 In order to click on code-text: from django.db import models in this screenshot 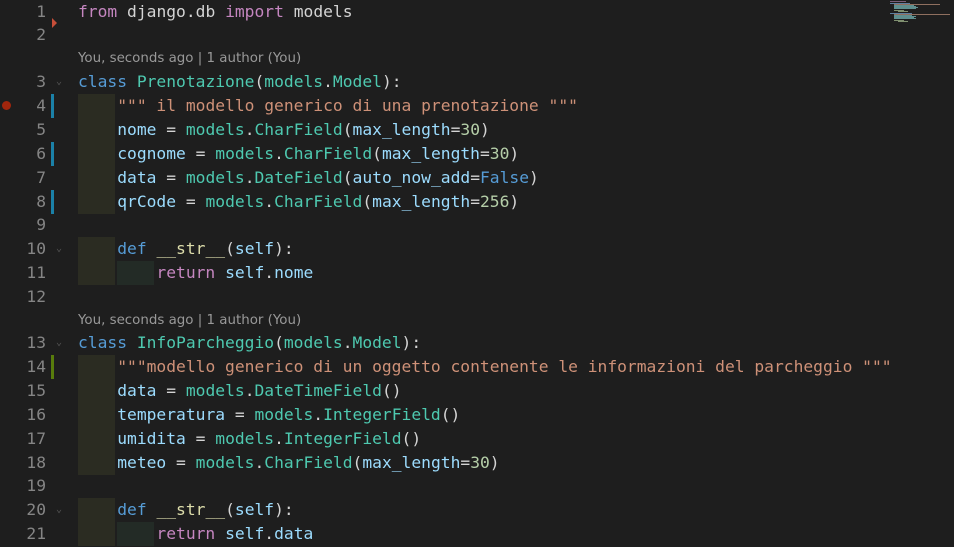, I will do `click(215, 12)`.